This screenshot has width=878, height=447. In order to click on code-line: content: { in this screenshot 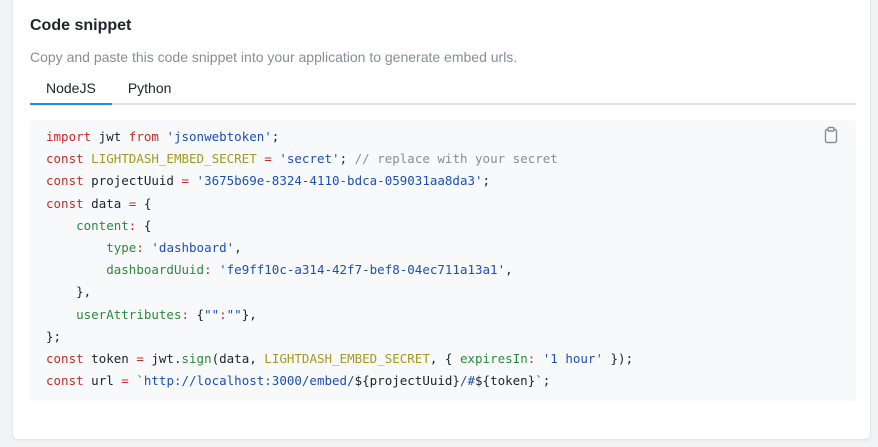, I will do `click(339, 226)`.